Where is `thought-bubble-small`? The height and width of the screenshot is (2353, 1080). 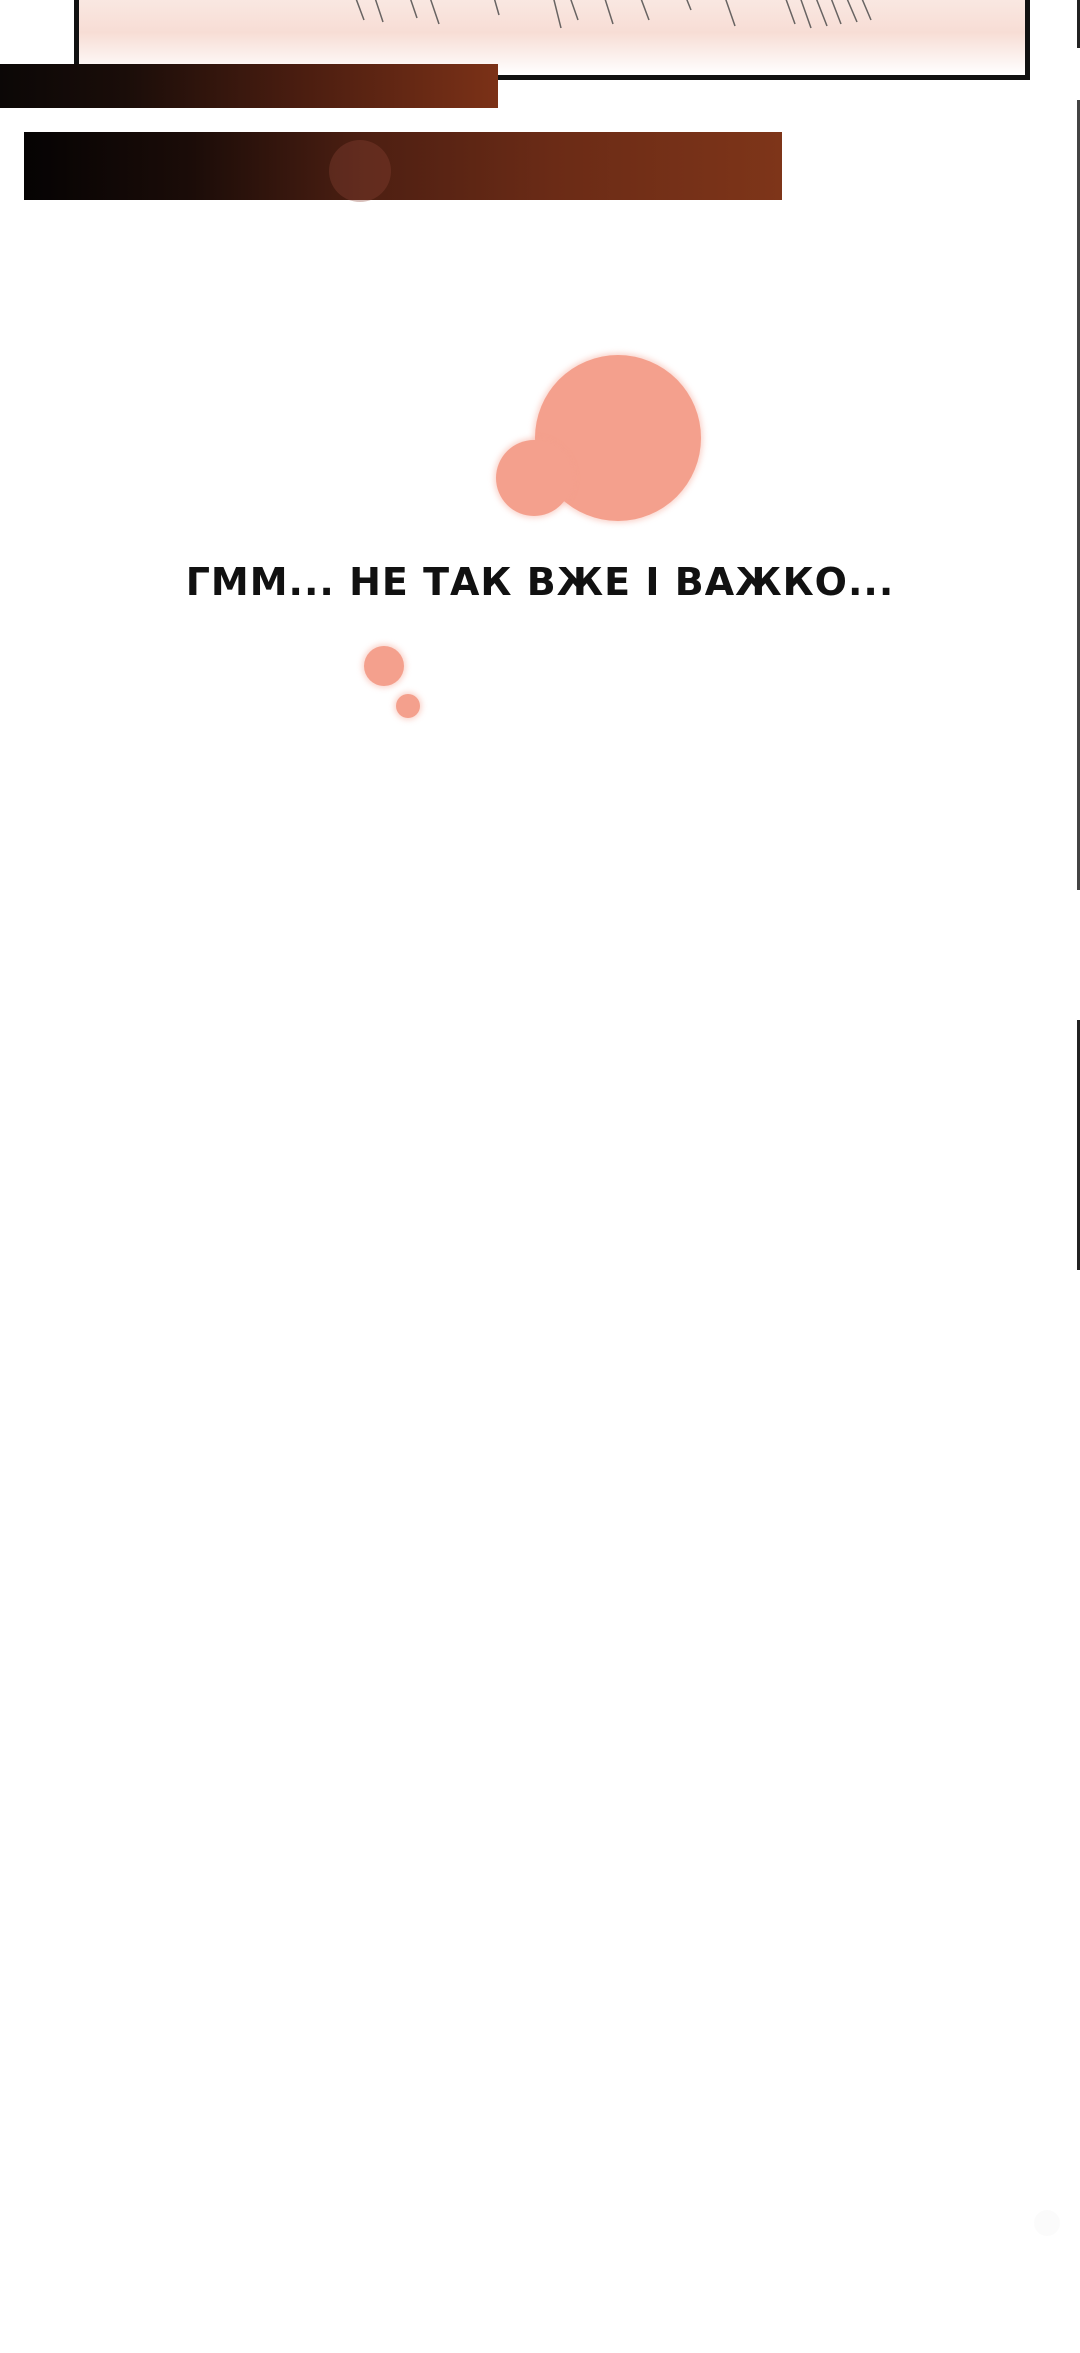
thought-bubble-small is located at coordinates (534, 478).